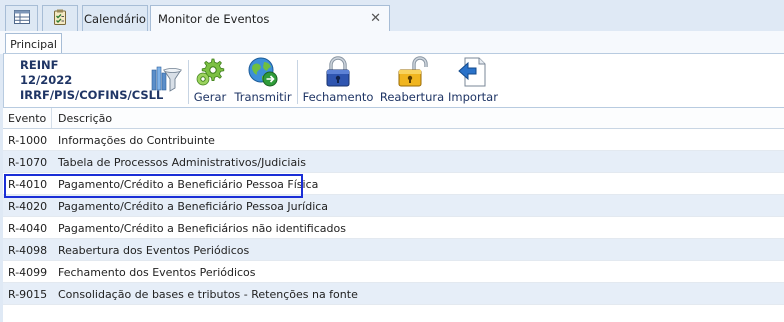 The height and width of the screenshot is (322, 784). I want to click on info-line-1: REINF, so click(39, 65).